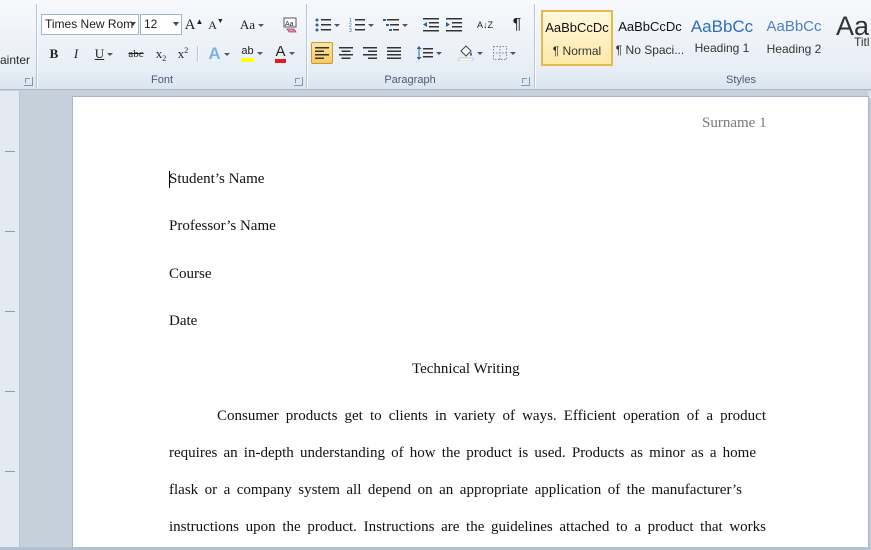  I want to click on style-heading-1: AaBbCc Heading 1, so click(722, 38).